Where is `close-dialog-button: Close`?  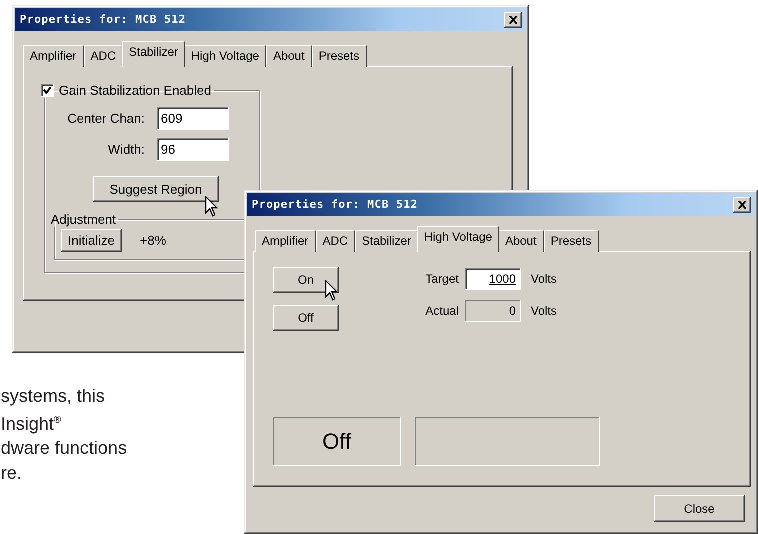 close-dialog-button: Close is located at coordinates (699, 508).